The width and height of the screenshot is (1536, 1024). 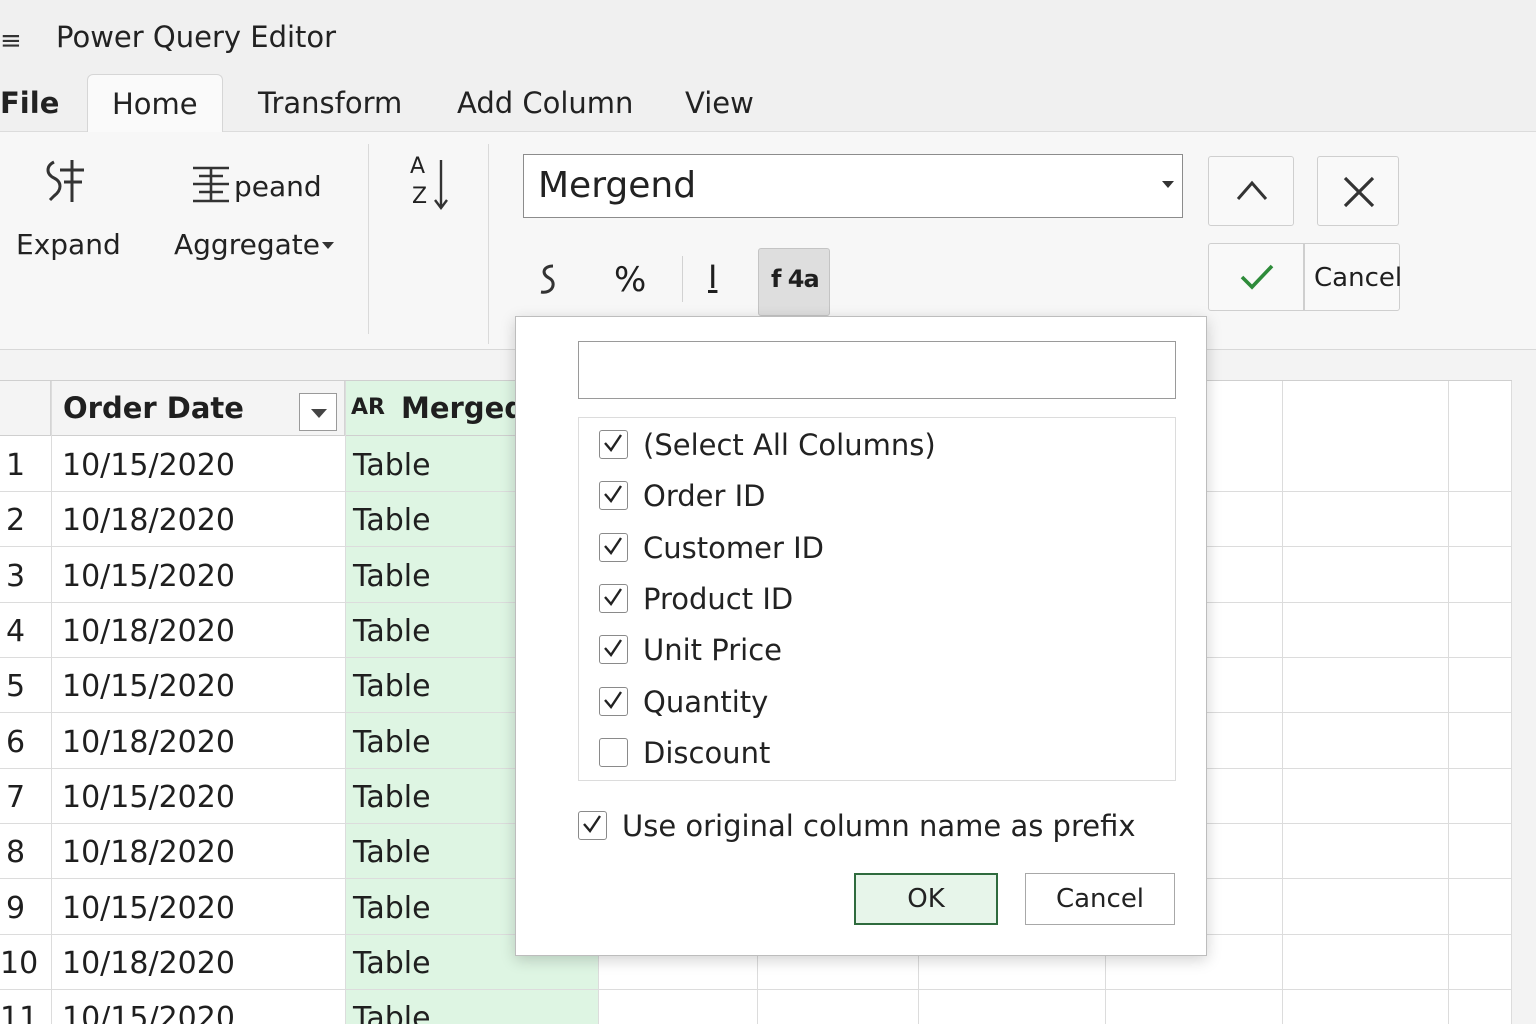 What do you see at coordinates (630, 280) in the screenshot?
I see `percent-icon: %` at bounding box center [630, 280].